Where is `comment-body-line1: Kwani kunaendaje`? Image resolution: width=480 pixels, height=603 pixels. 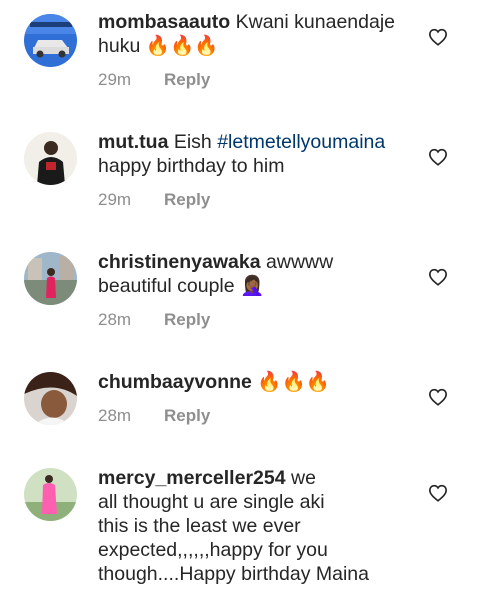
comment-body-line1: Kwani kunaendaje is located at coordinates (315, 22).